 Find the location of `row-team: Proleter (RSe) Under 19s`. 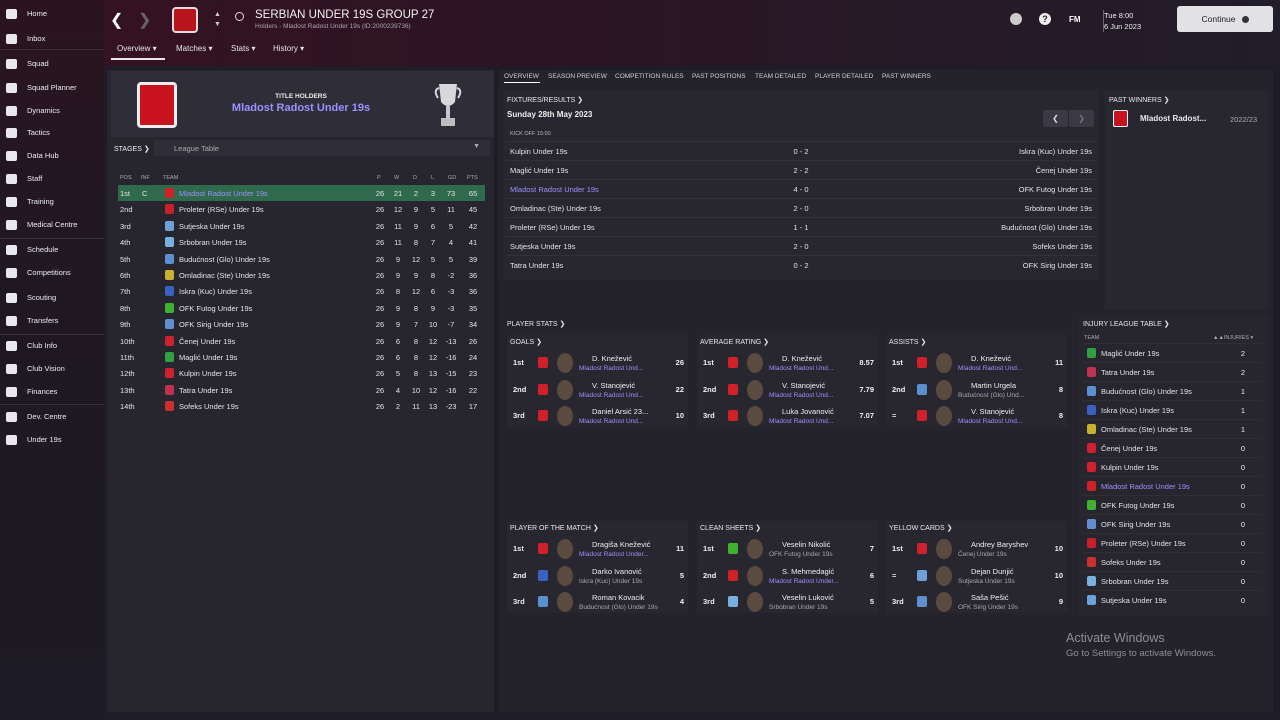

row-team: Proleter (RSe) Under 19s is located at coordinates (221, 209).